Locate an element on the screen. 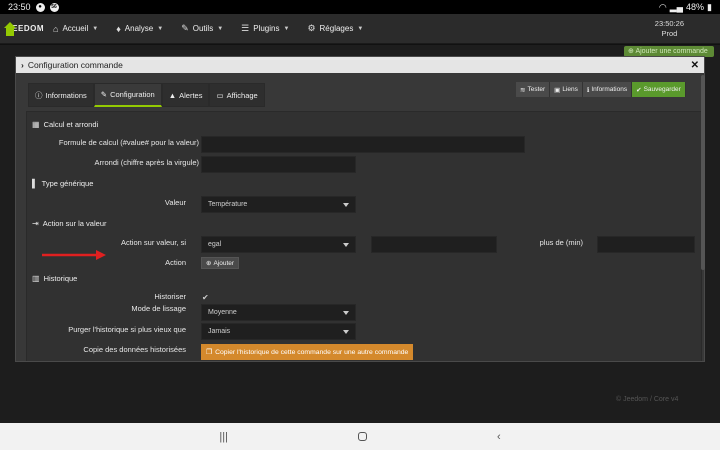 The image size is (720, 450). links-icon: ▣ is located at coordinates (557, 90).